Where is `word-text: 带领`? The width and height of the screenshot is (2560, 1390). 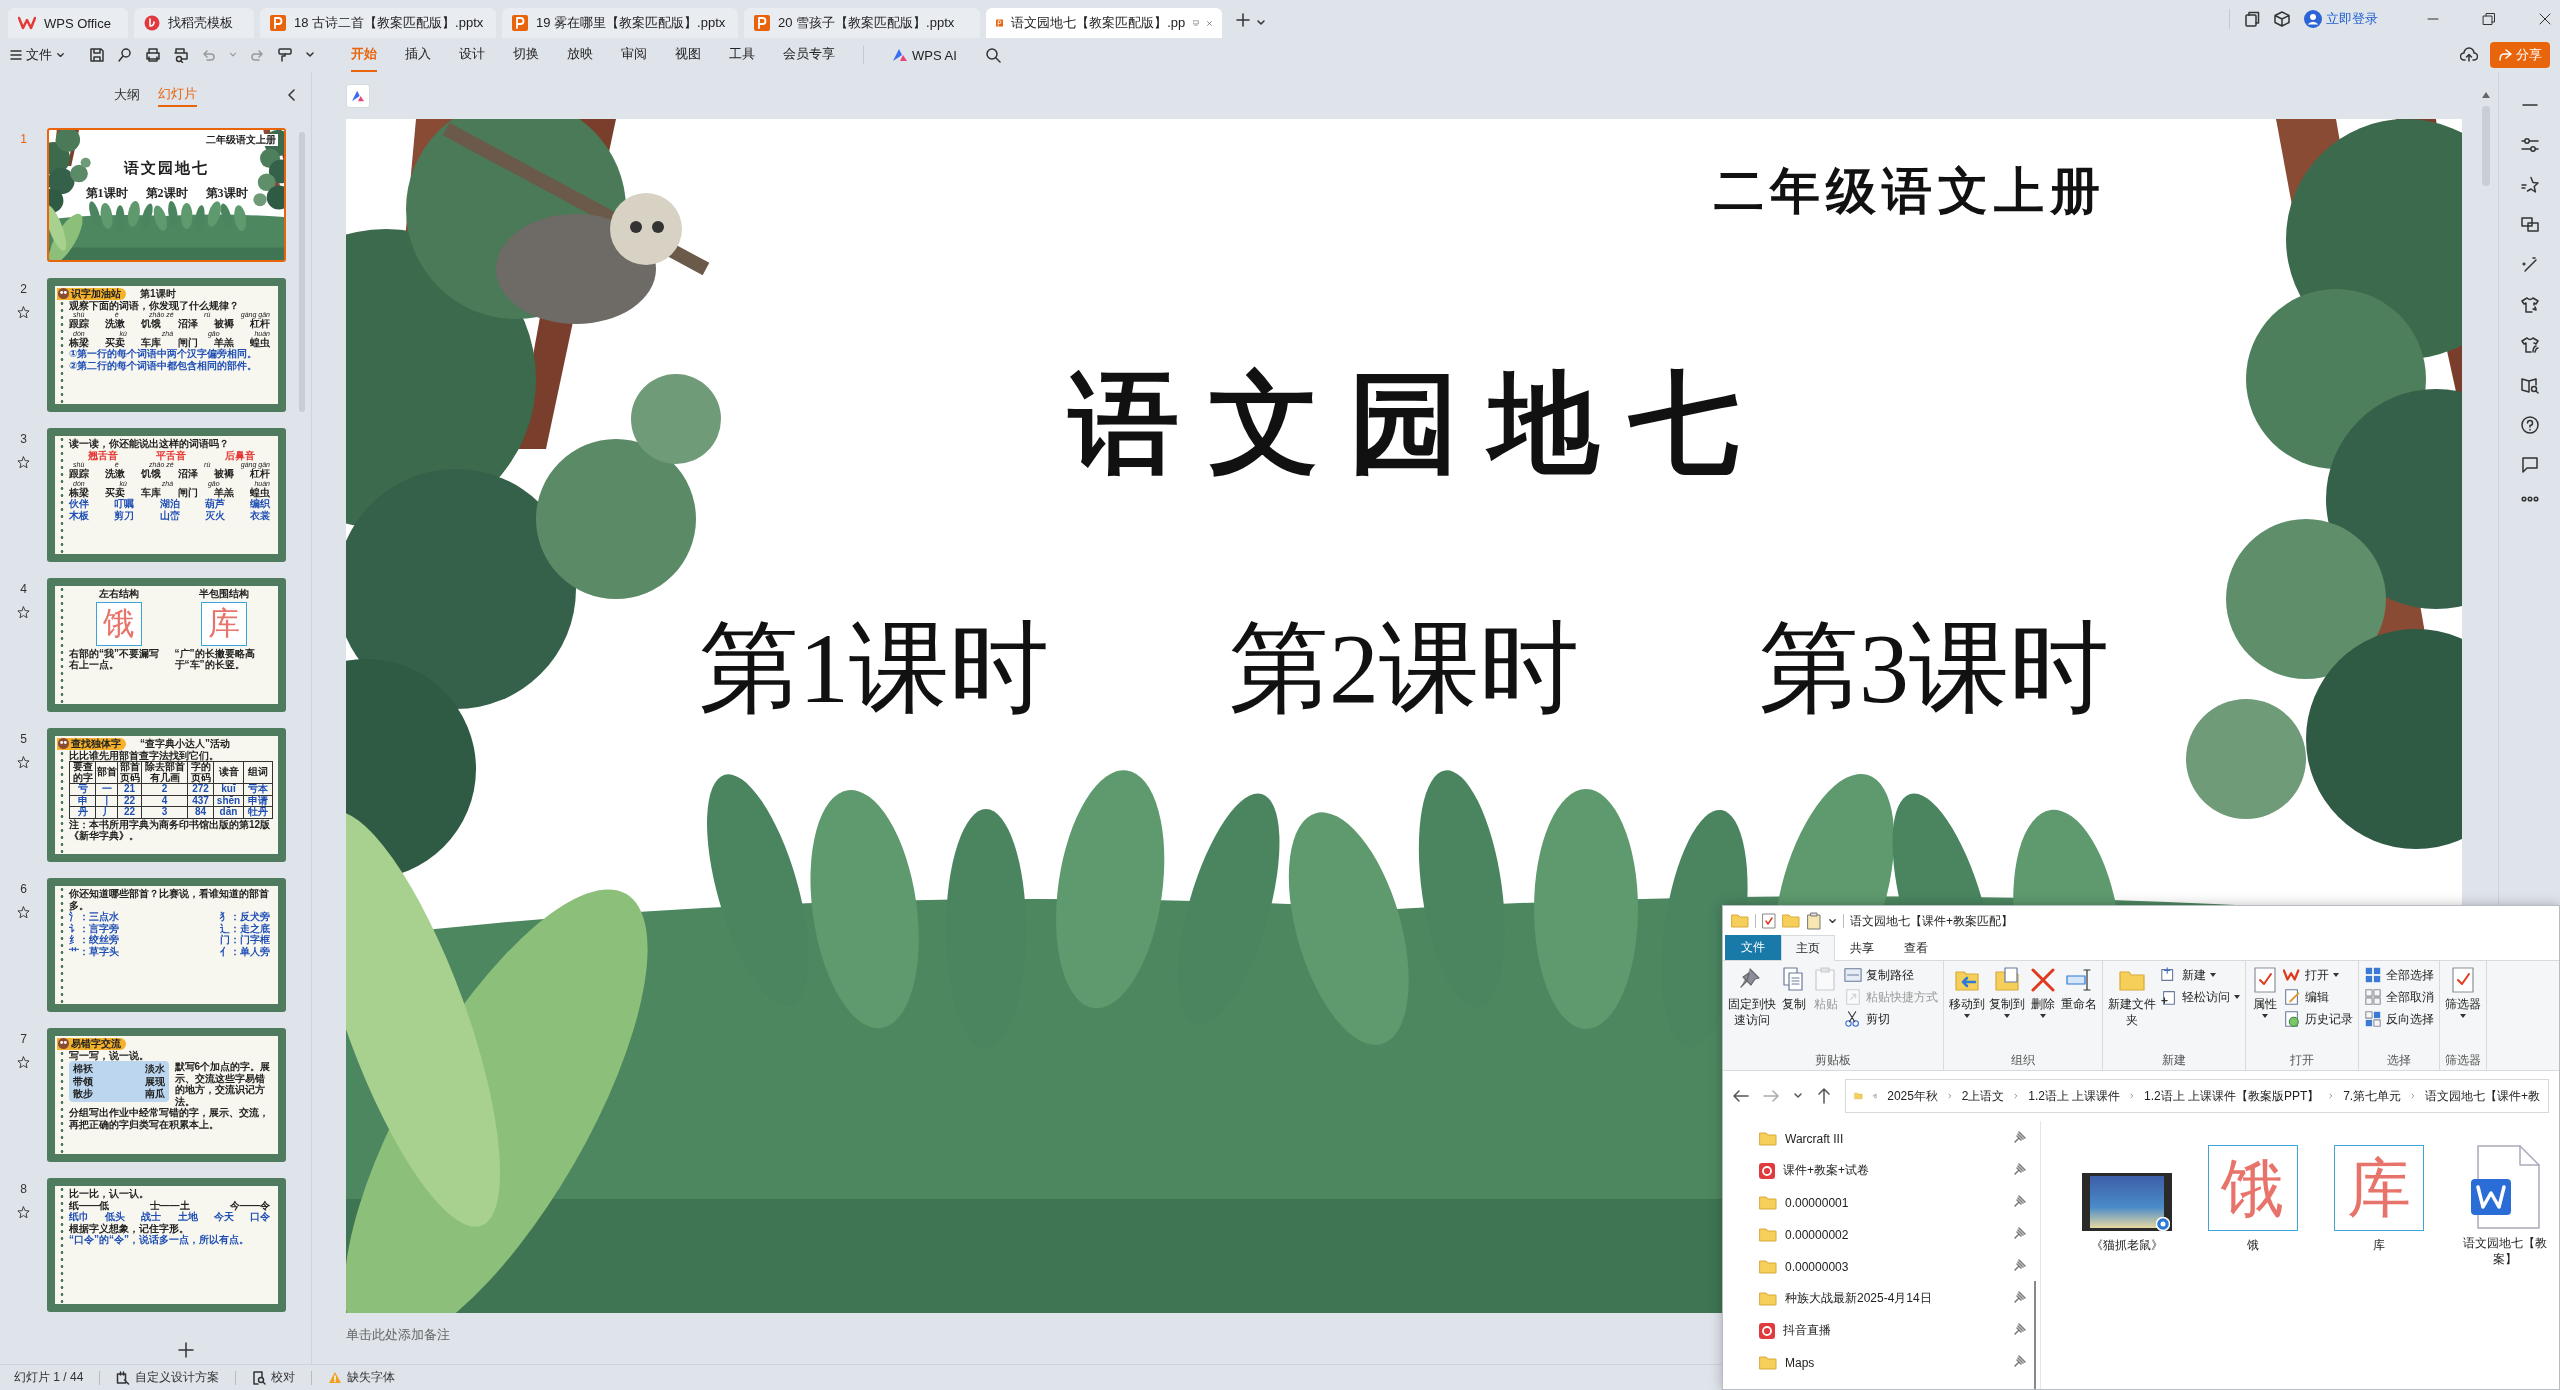 word-text: 带领 is located at coordinates (83, 1081).